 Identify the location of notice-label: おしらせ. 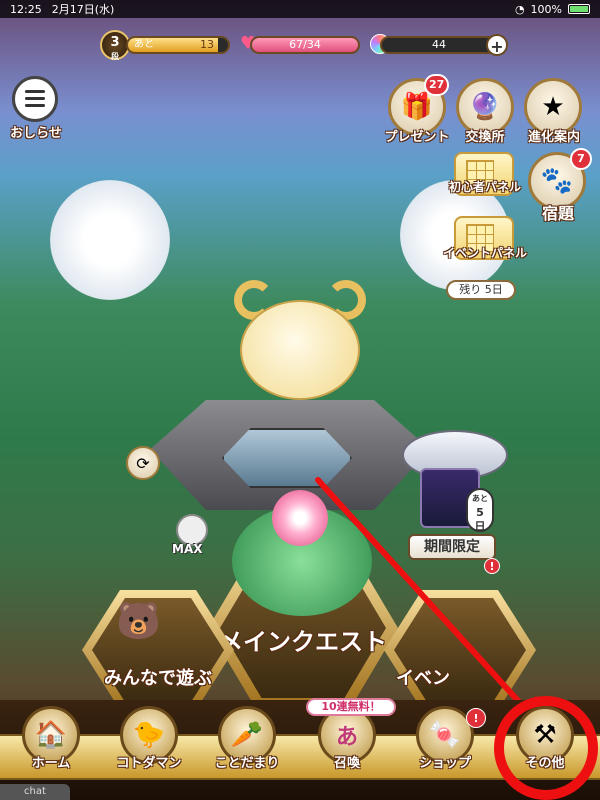
(36, 133).